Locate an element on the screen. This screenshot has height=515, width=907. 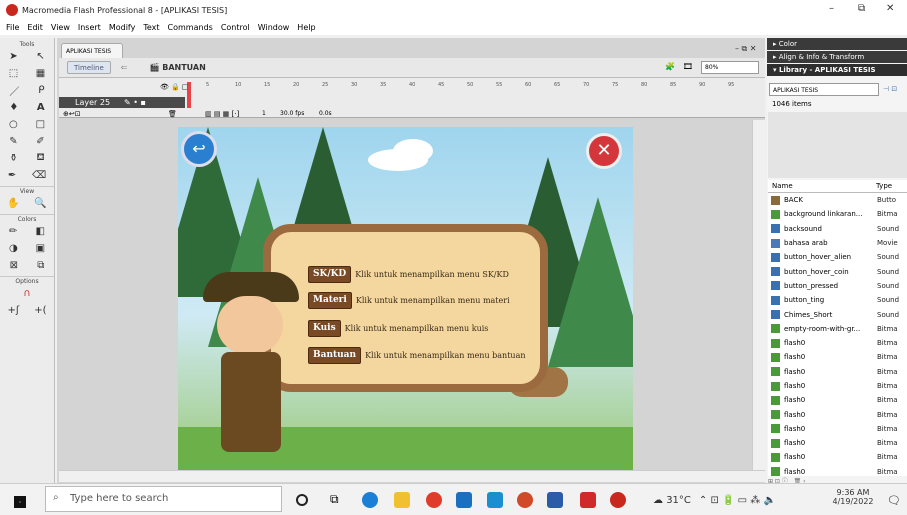
mail-icon is located at coordinates (464, 500).